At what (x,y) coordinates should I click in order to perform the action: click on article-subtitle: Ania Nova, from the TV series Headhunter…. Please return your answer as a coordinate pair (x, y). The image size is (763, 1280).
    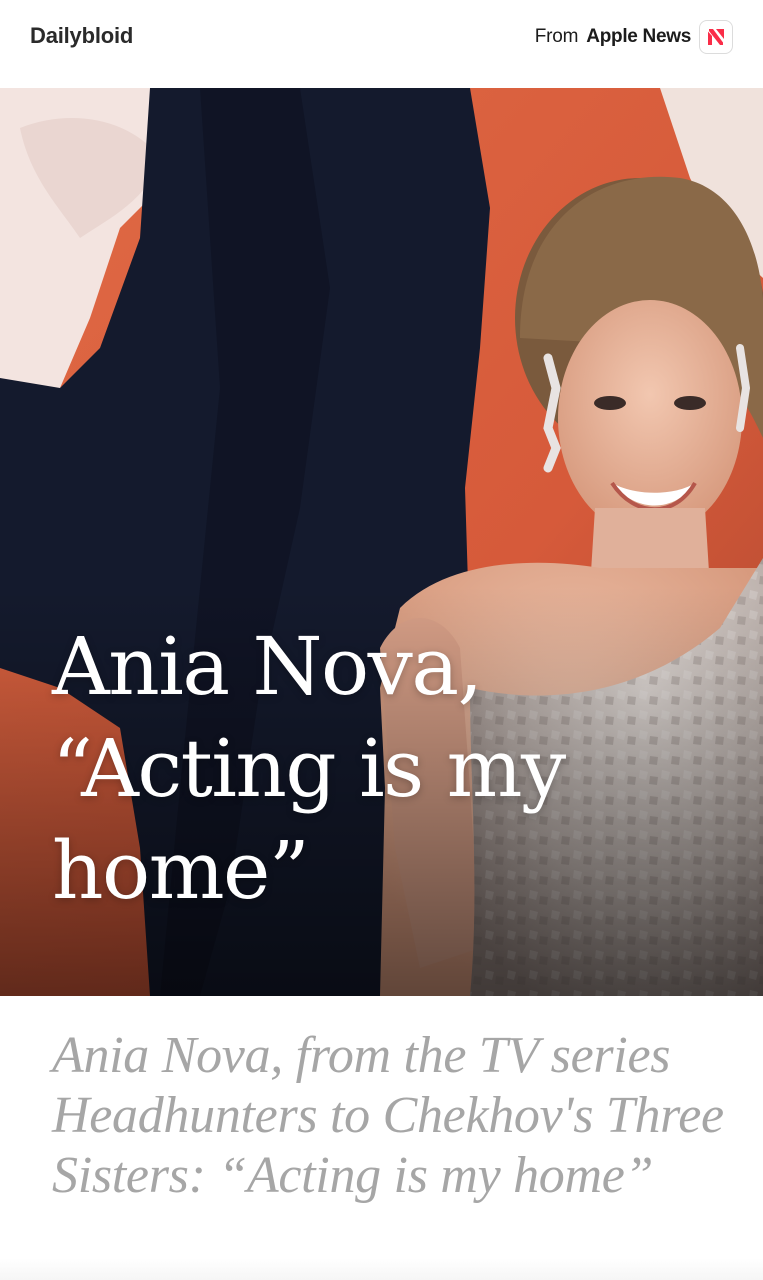
    Looking at the image, I should click on (392, 1116).